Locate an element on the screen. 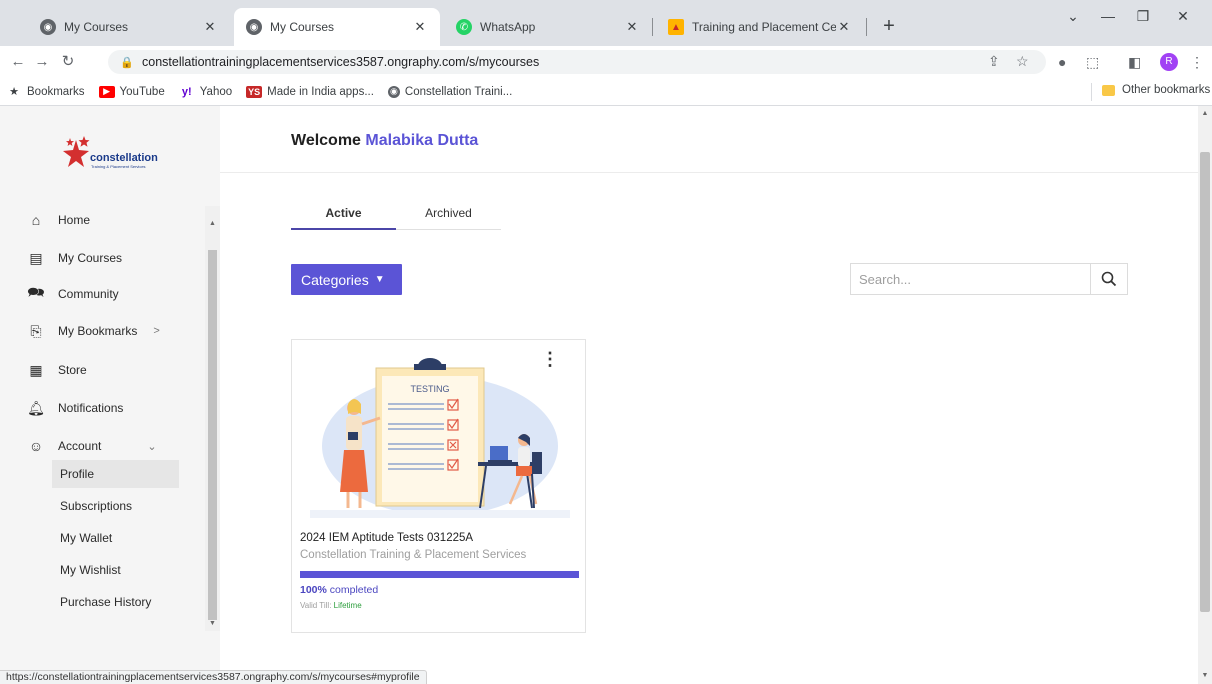  browser-tab-2: ◉ My Courses ✕ is located at coordinates (337, 27).